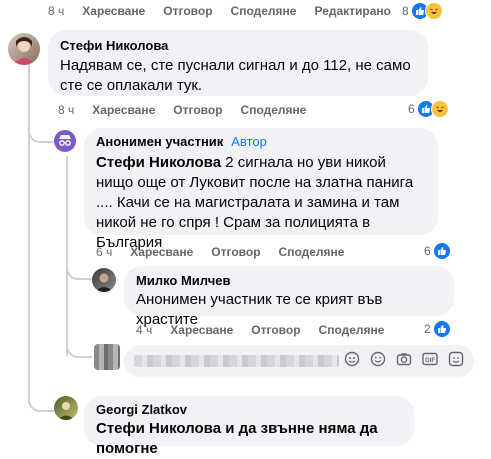  I want to click on avatar-stefi, so click(24, 49).